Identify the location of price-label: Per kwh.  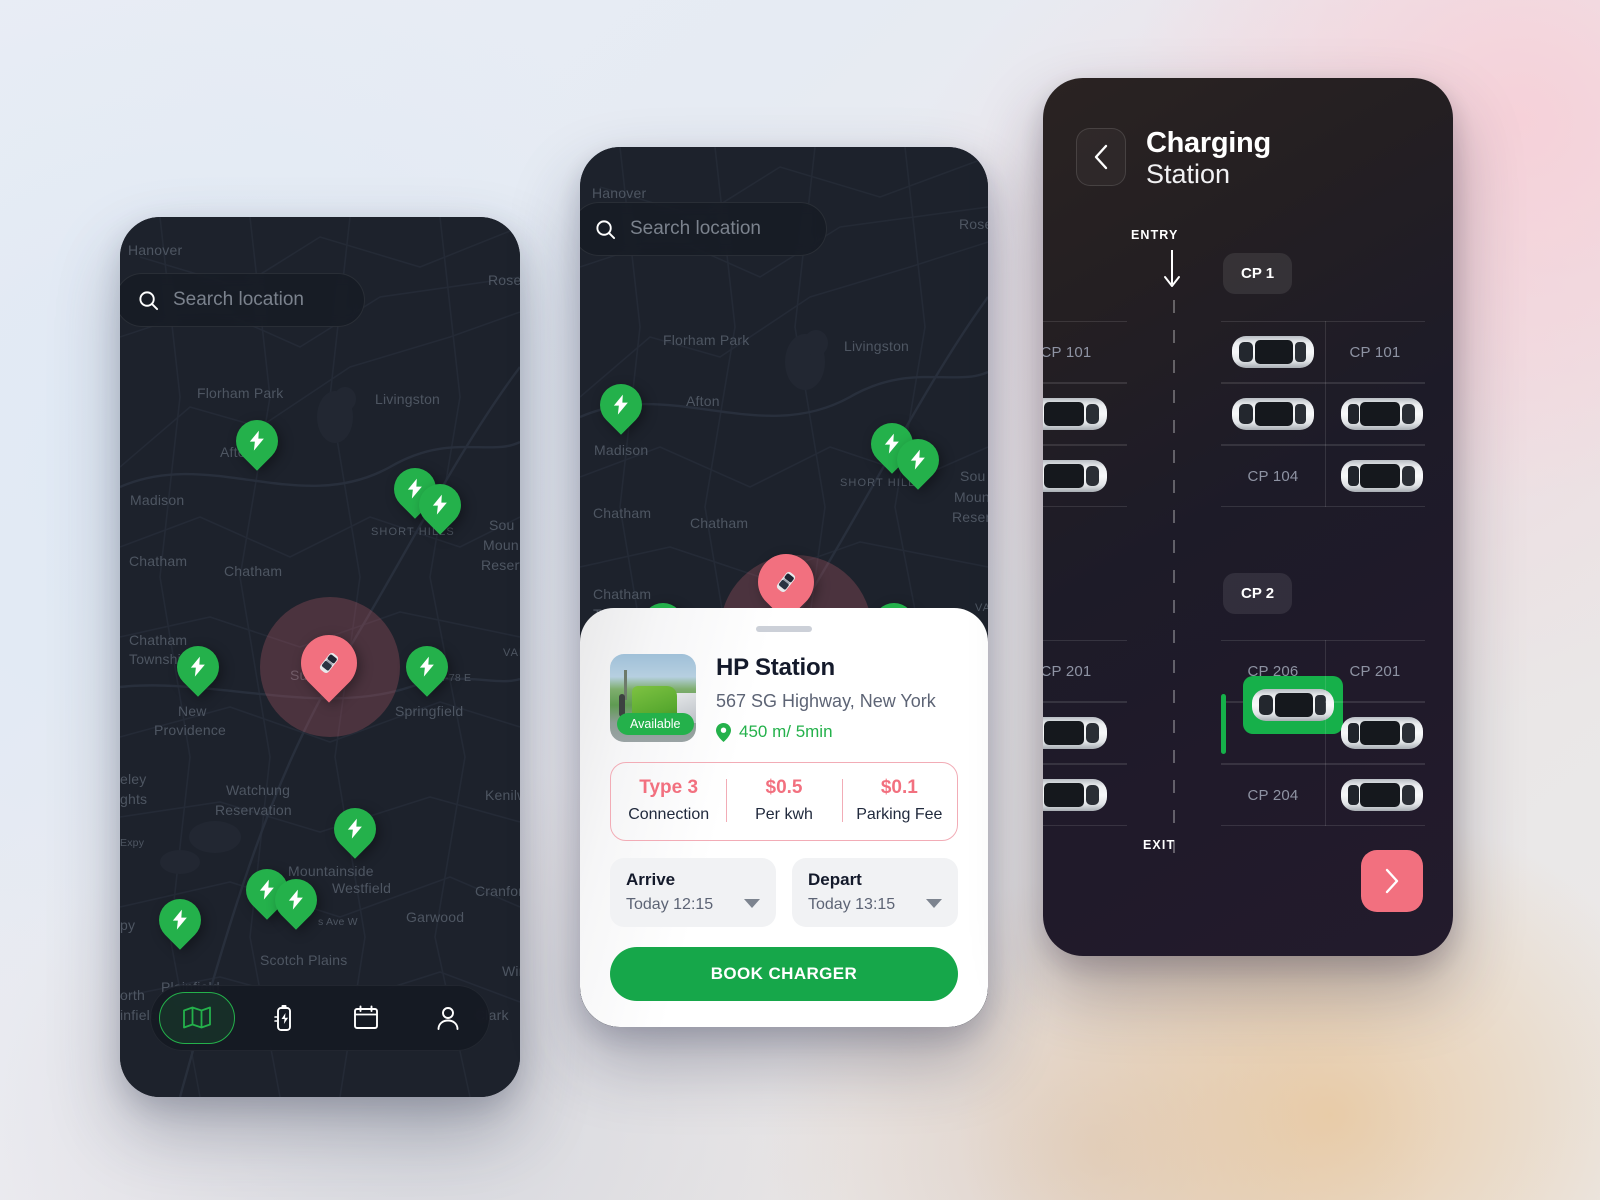
(784, 814).